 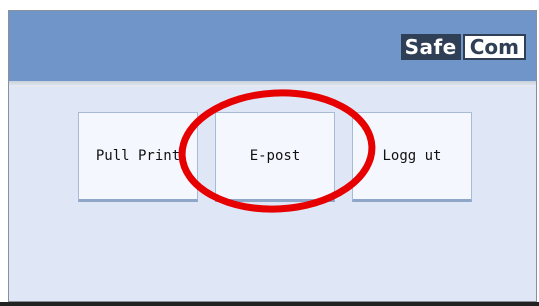 I want to click on e-post-button: E-post, so click(x=275, y=157).